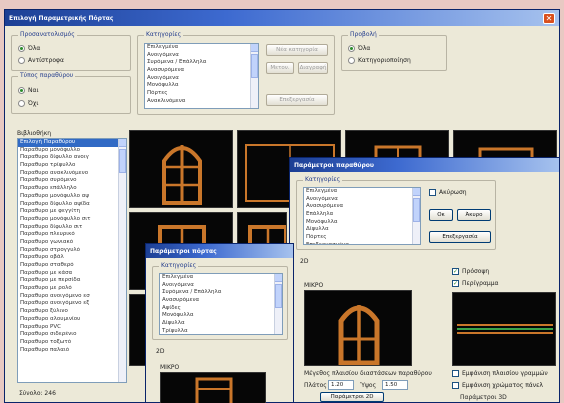  What do you see at coordinates (395, 385) in the screenshot?
I see `window-params-height-field: 1.50` at bounding box center [395, 385].